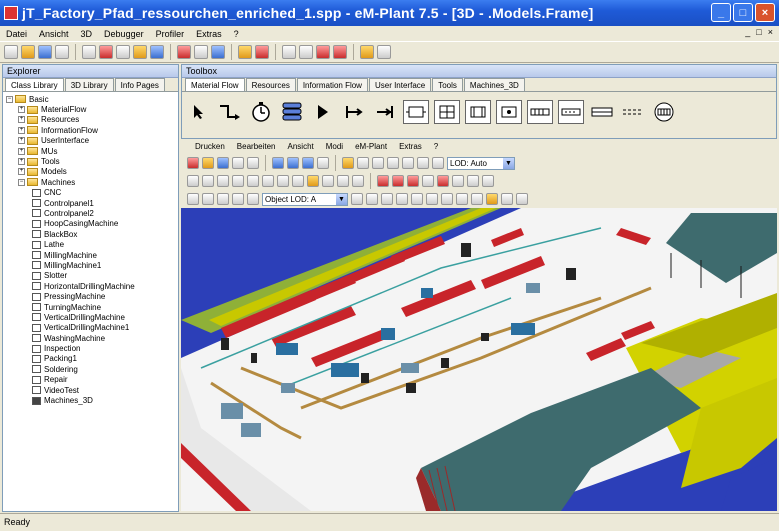  What do you see at coordinates (283, 181) in the screenshot?
I see `orbit-icon` at bounding box center [283, 181].